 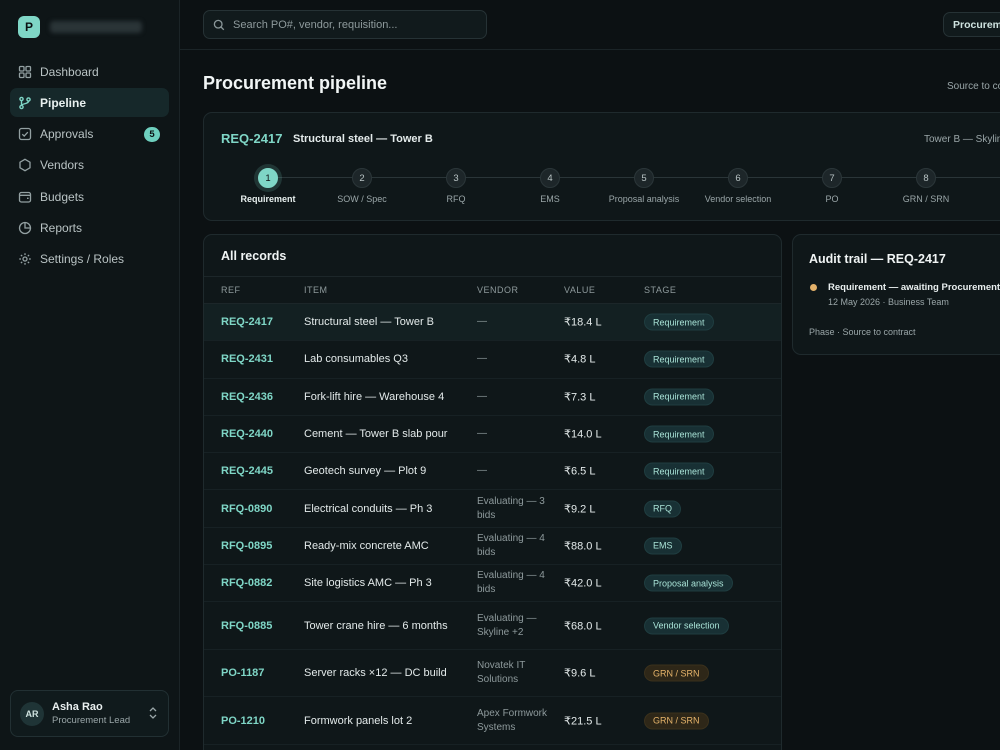 I want to click on user-meta: Asha Rao Procurement Lead, so click(x=91, y=713).